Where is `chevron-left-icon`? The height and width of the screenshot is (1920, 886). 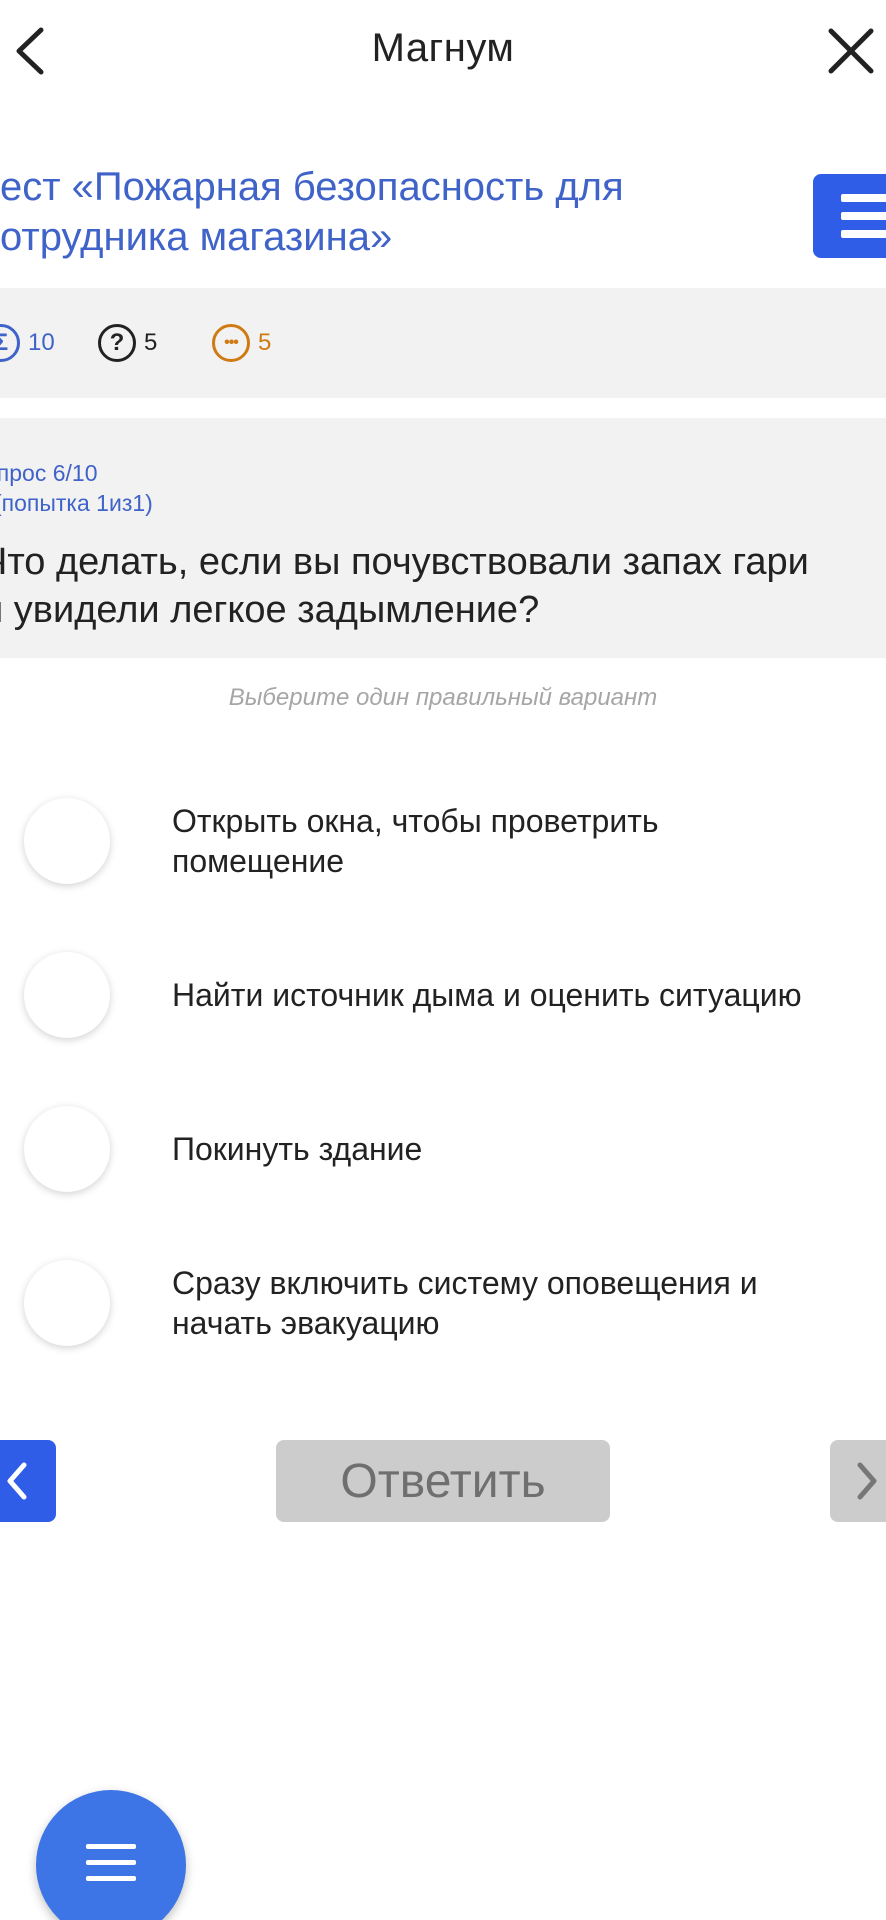
chevron-left-icon is located at coordinates (17, 1481).